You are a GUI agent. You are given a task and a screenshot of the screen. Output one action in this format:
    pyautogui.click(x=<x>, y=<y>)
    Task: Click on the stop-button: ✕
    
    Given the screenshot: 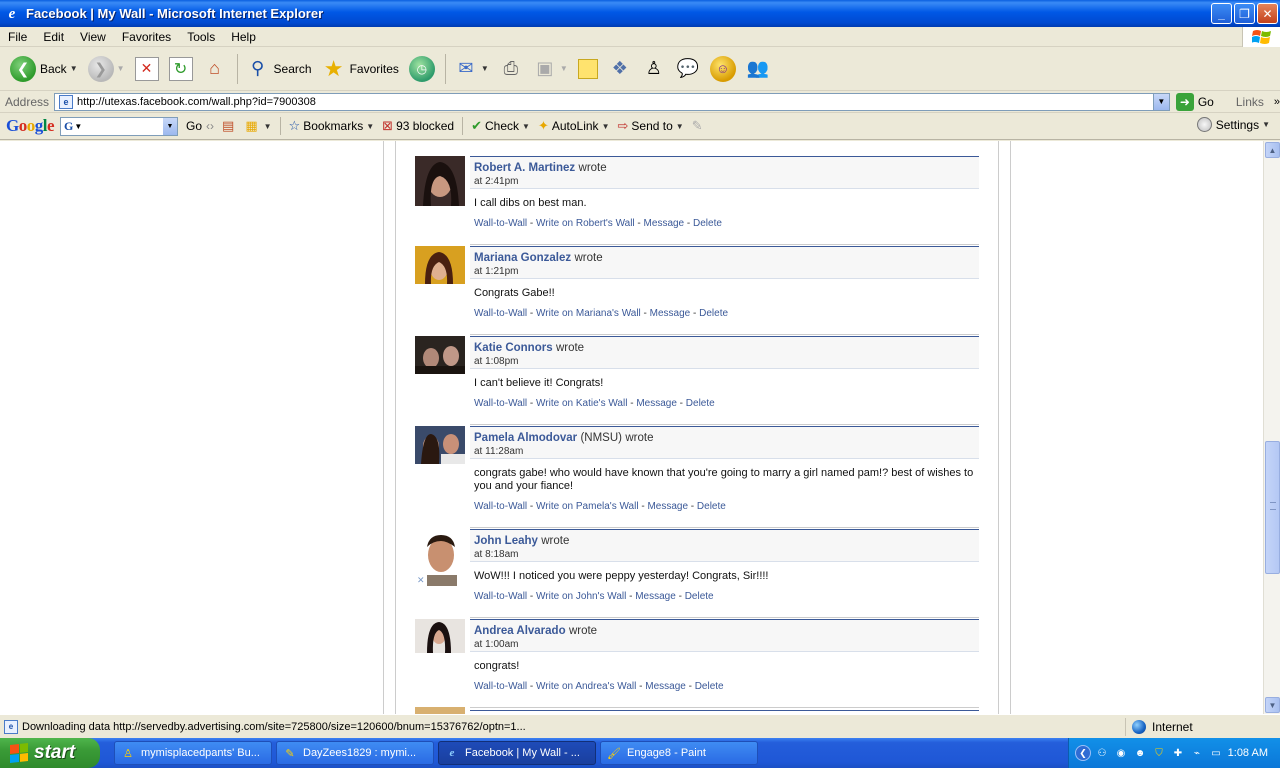 What is the action you would take?
    pyautogui.click(x=147, y=69)
    